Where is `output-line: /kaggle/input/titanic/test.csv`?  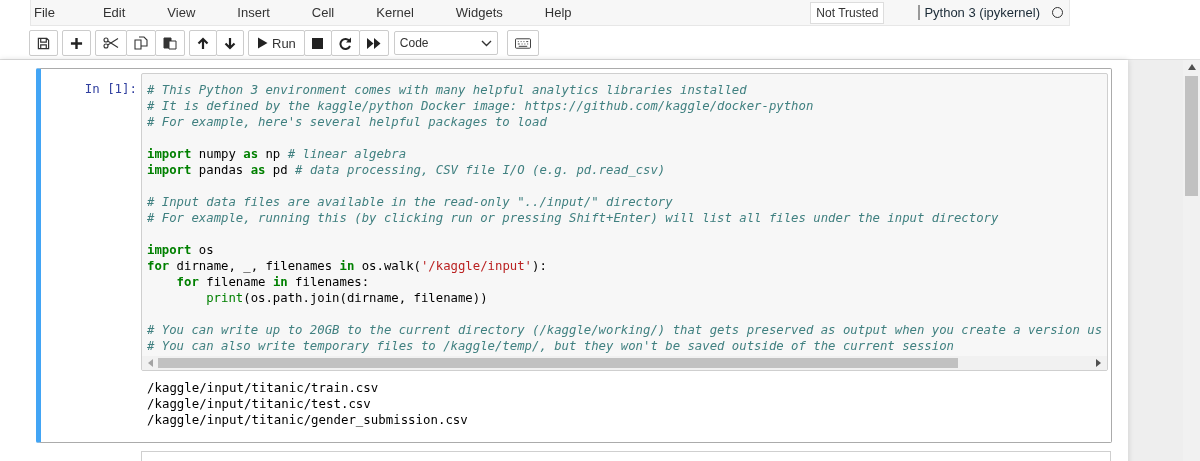
output-line: /kaggle/input/titanic/test.csv is located at coordinates (259, 404).